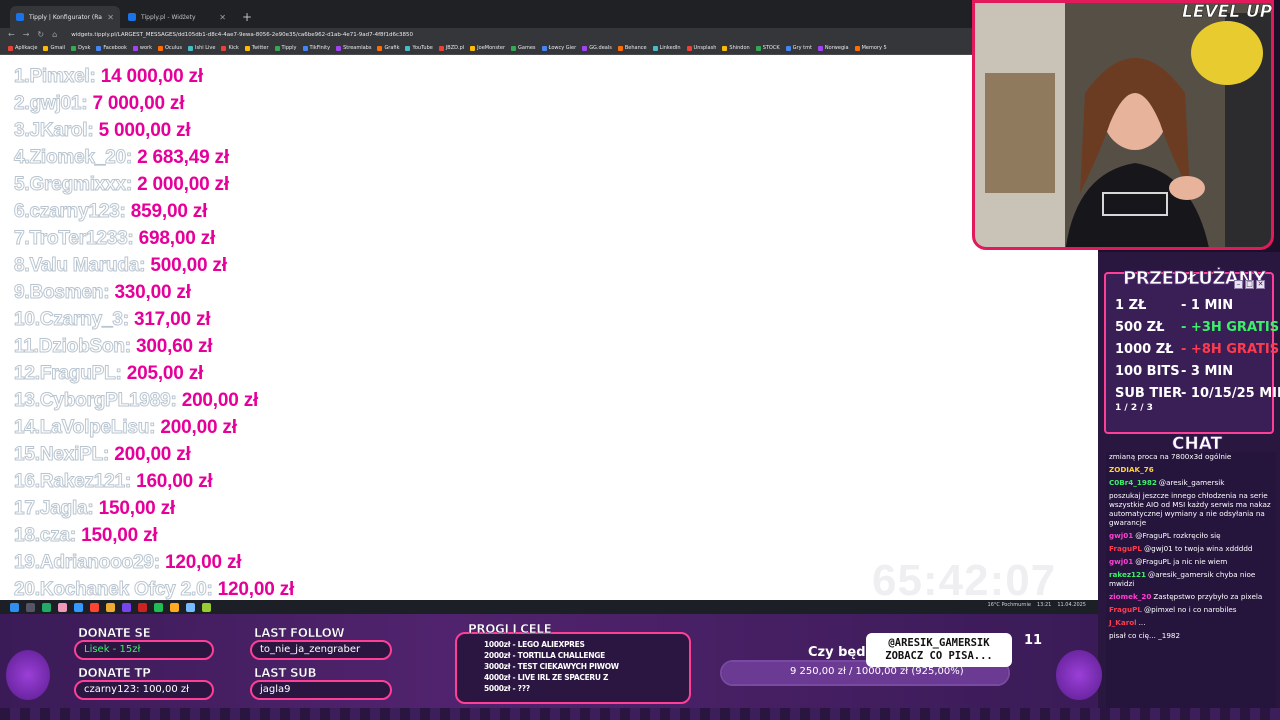 The width and height of the screenshot is (1280, 720). What do you see at coordinates (114, 673) in the screenshot?
I see `donate-tp-label: DONATE TP` at bounding box center [114, 673].